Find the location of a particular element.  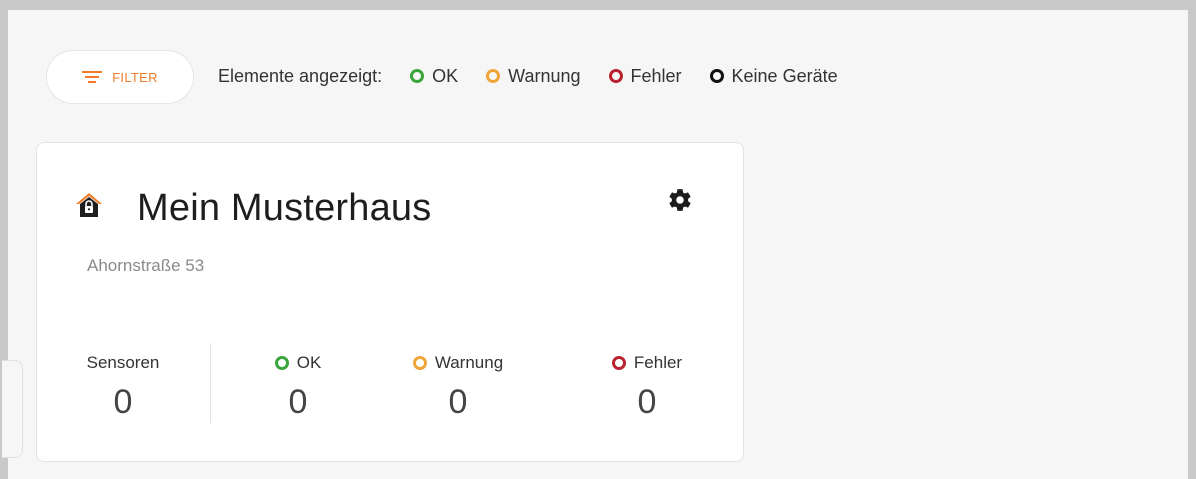

stat-warnung: Warnung 0 is located at coordinates (458, 386).